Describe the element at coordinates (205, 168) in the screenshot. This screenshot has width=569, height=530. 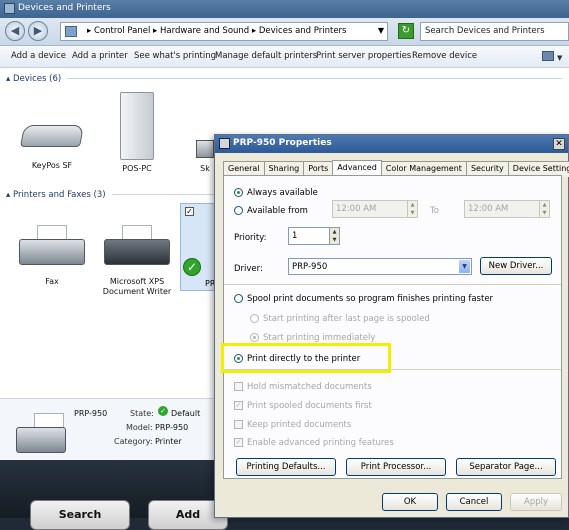
I see `device-label: Sk` at that location.